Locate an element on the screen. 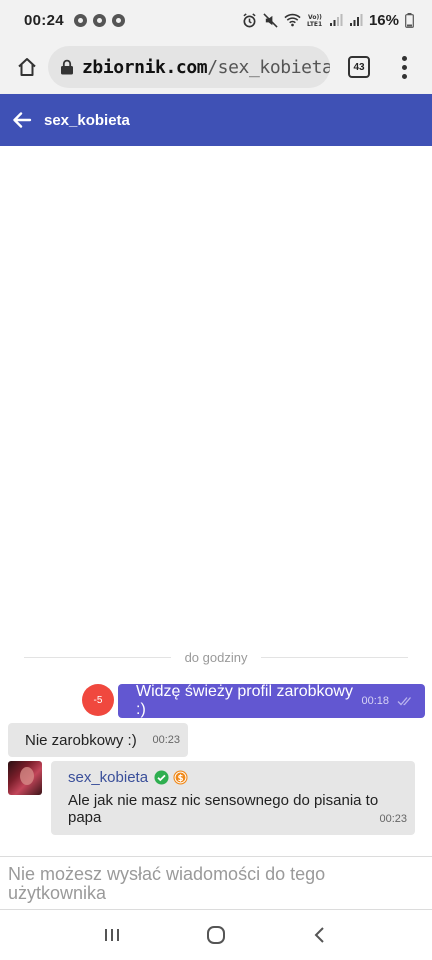 This screenshot has height=960, width=432. browser-menu-button is located at coordinates (404, 67).